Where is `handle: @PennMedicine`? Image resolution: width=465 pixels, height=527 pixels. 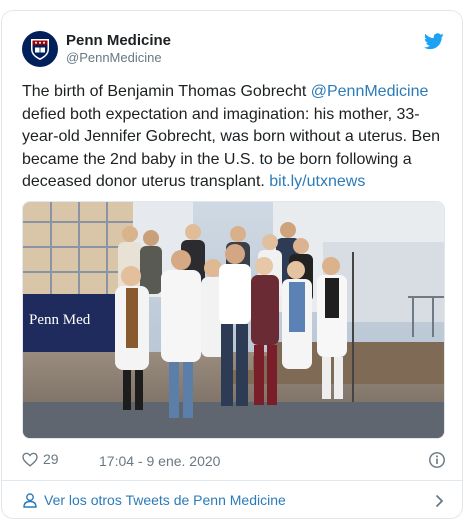
handle: @PennMedicine is located at coordinates (118, 58).